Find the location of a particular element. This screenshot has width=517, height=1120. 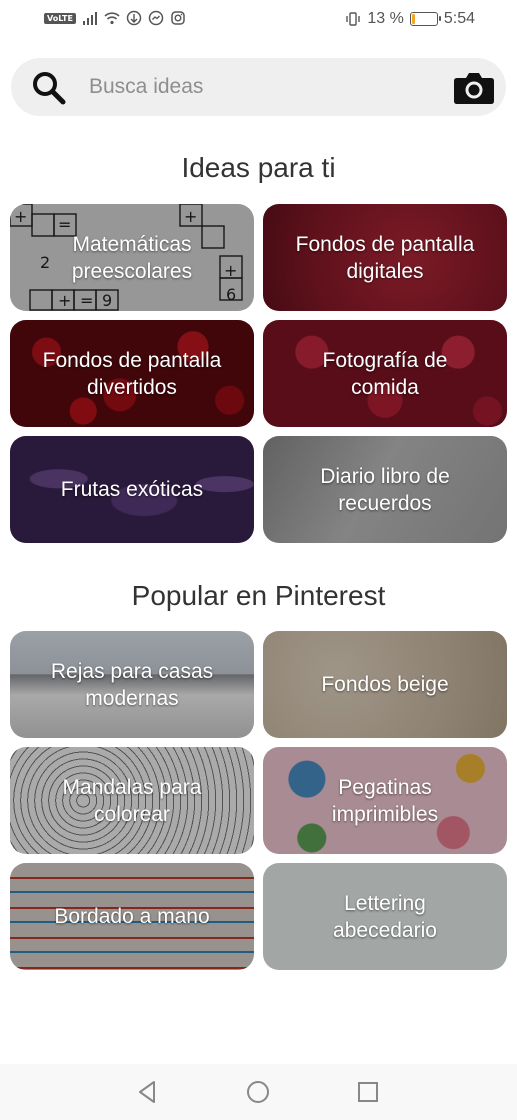

clock: 5:54 is located at coordinates (459, 18).